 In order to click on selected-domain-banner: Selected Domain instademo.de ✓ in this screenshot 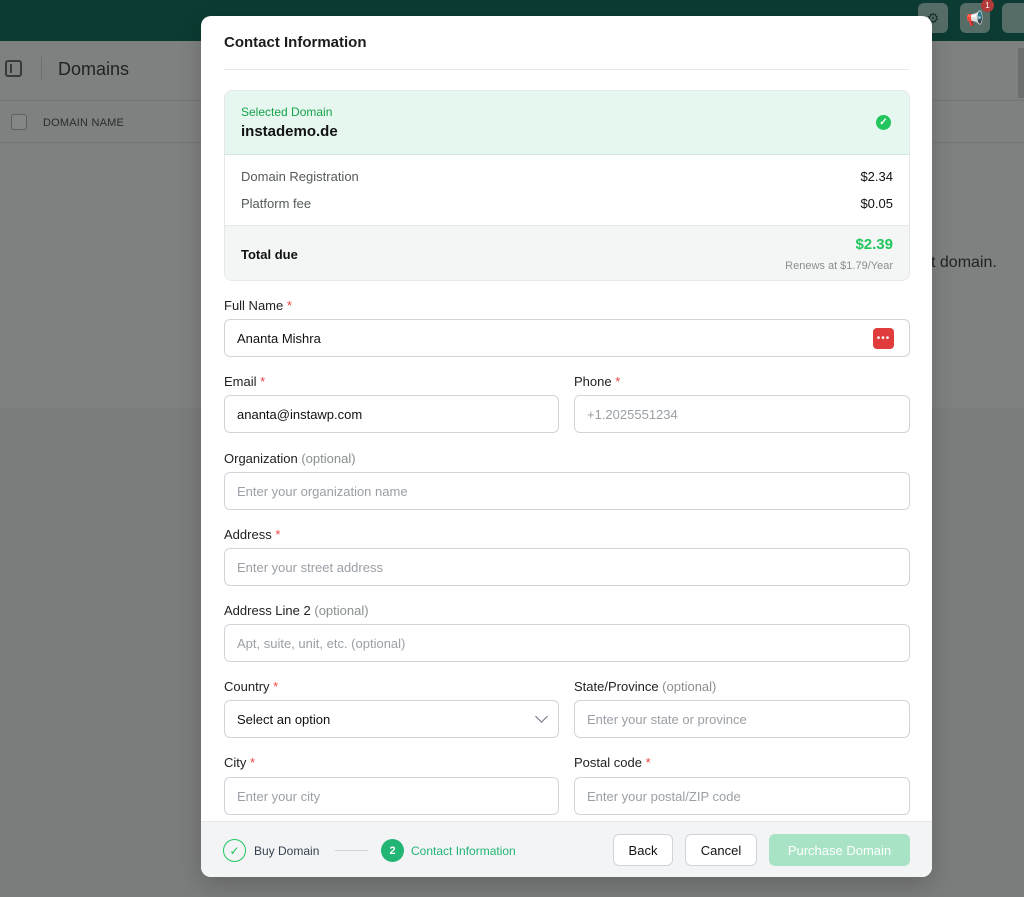, I will do `click(567, 123)`.